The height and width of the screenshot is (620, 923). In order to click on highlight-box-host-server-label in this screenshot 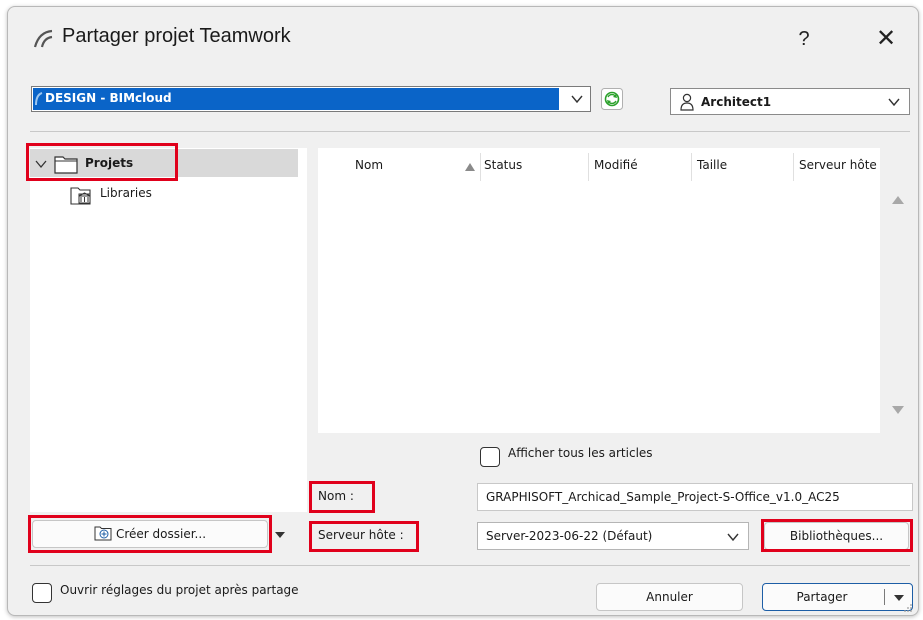, I will do `click(364, 536)`.